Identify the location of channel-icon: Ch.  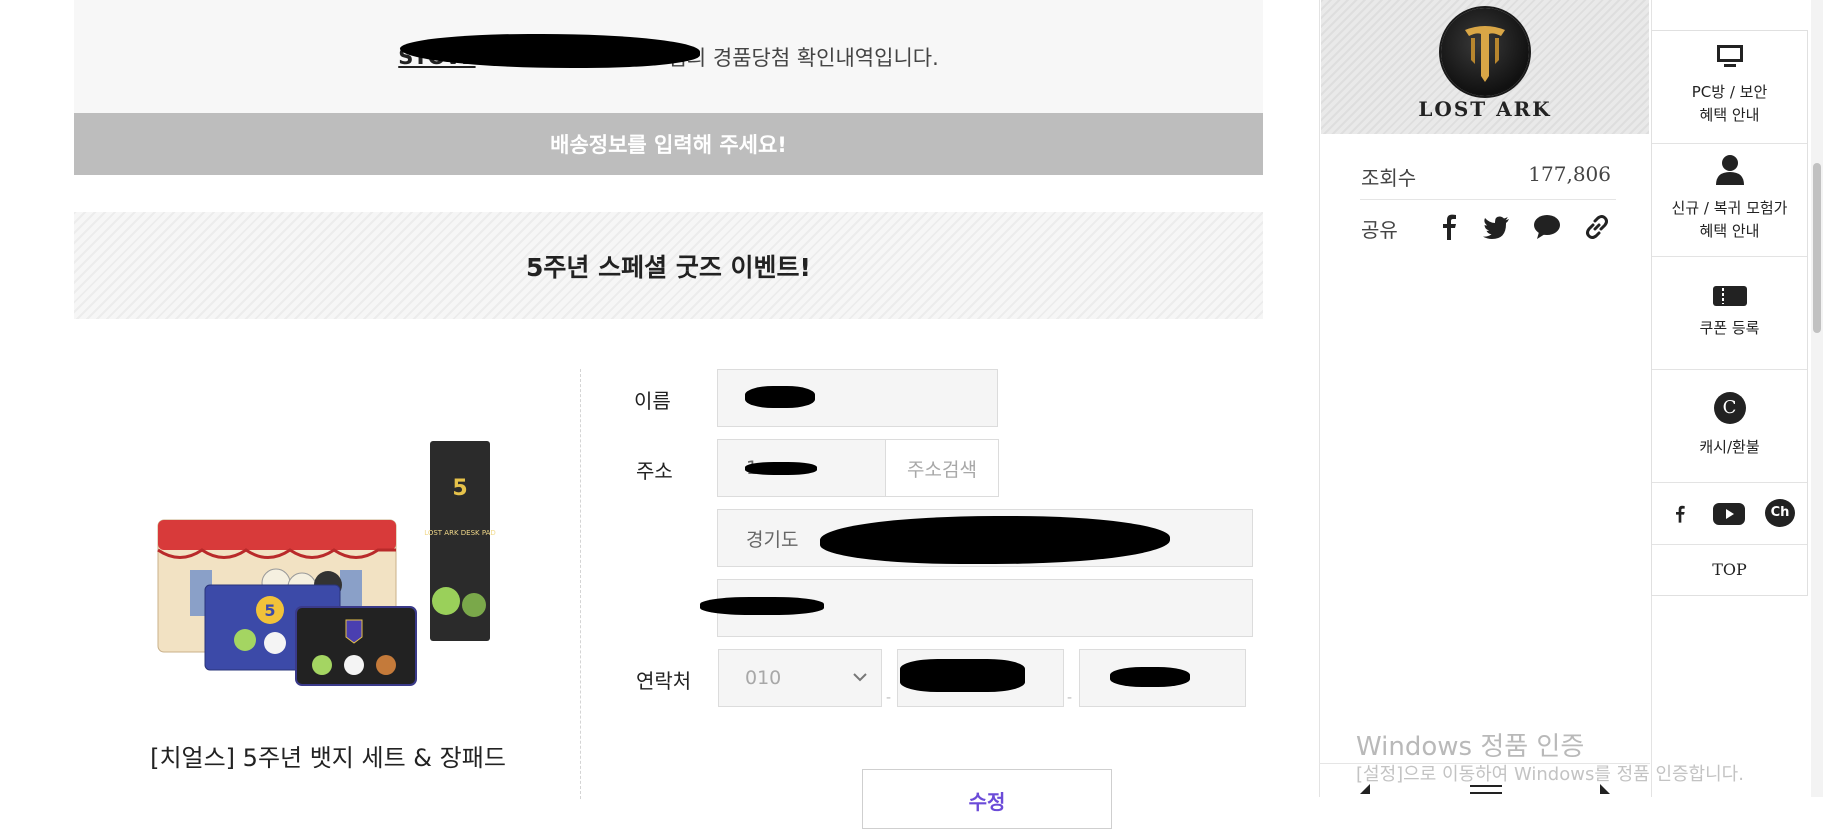
(1780, 513).